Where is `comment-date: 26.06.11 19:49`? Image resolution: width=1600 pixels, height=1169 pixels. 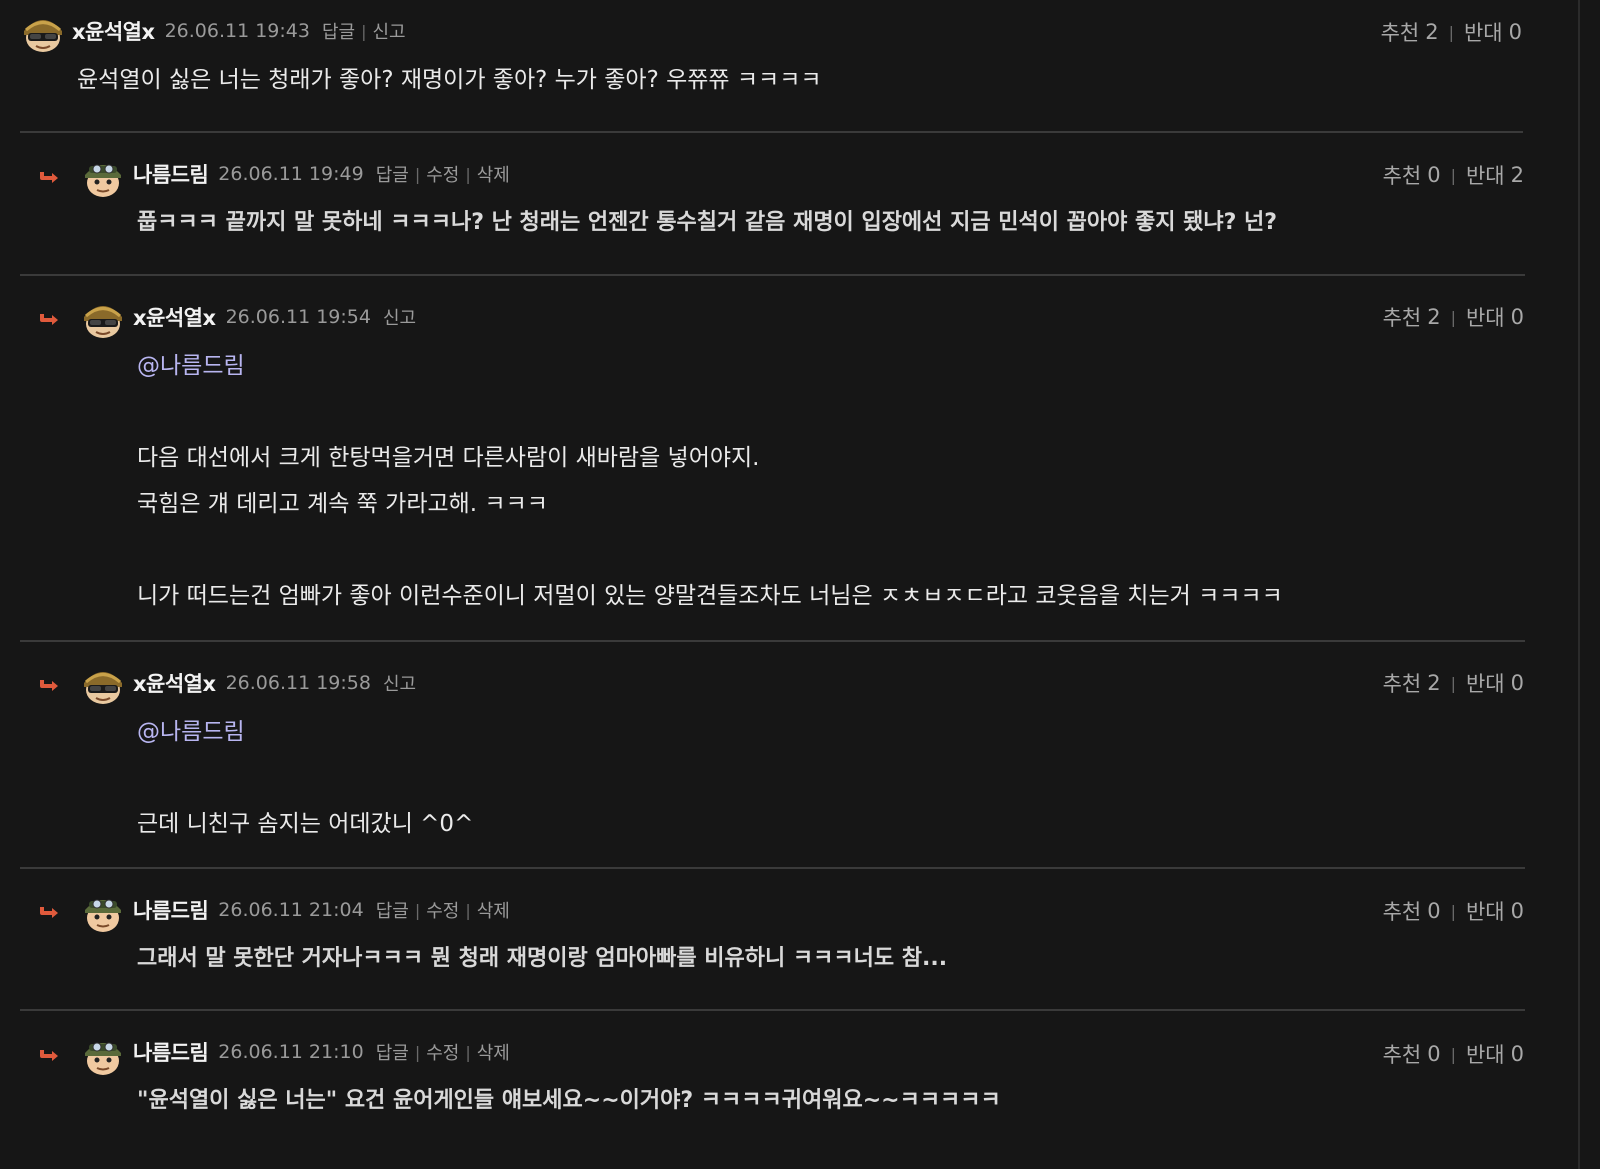 comment-date: 26.06.11 19:49 is located at coordinates (291, 174).